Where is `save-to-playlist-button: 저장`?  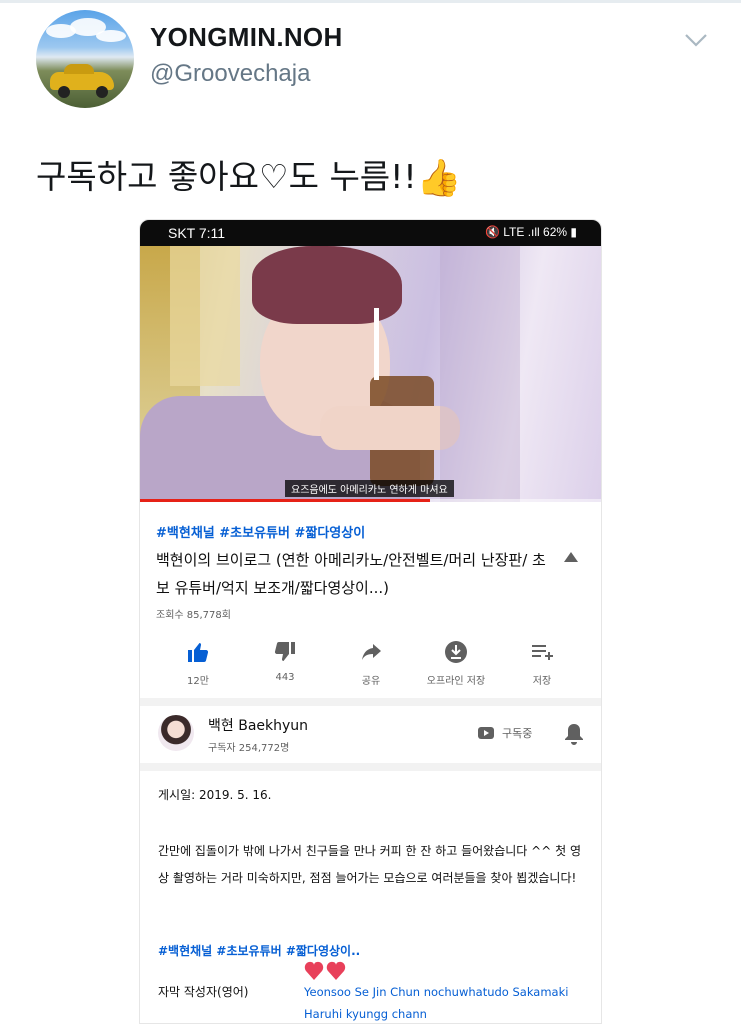
save-to-playlist-button: 저장 is located at coordinates (542, 660).